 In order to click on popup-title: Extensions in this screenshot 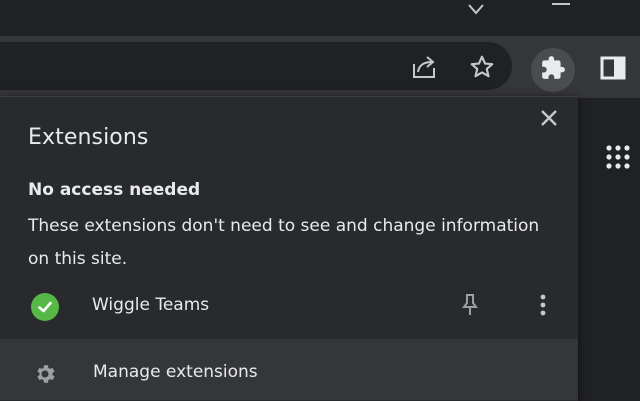, I will do `click(88, 137)`.